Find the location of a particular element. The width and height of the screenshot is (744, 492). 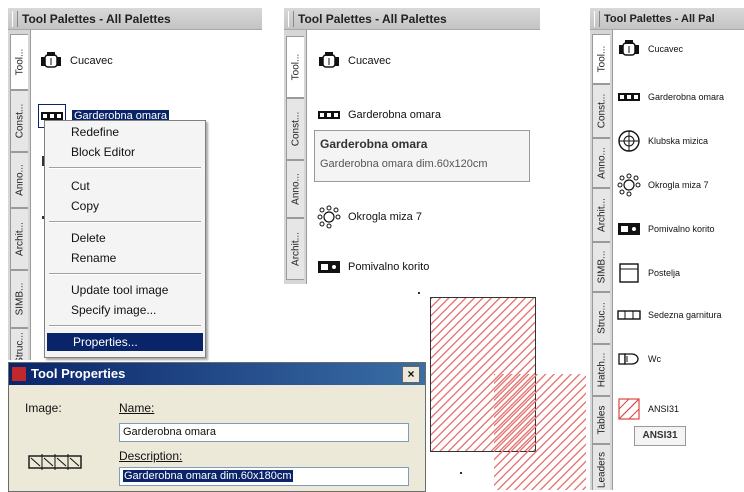

tool-sedezna-garnitura: Sedezna garnitura is located at coordinates (669, 315).